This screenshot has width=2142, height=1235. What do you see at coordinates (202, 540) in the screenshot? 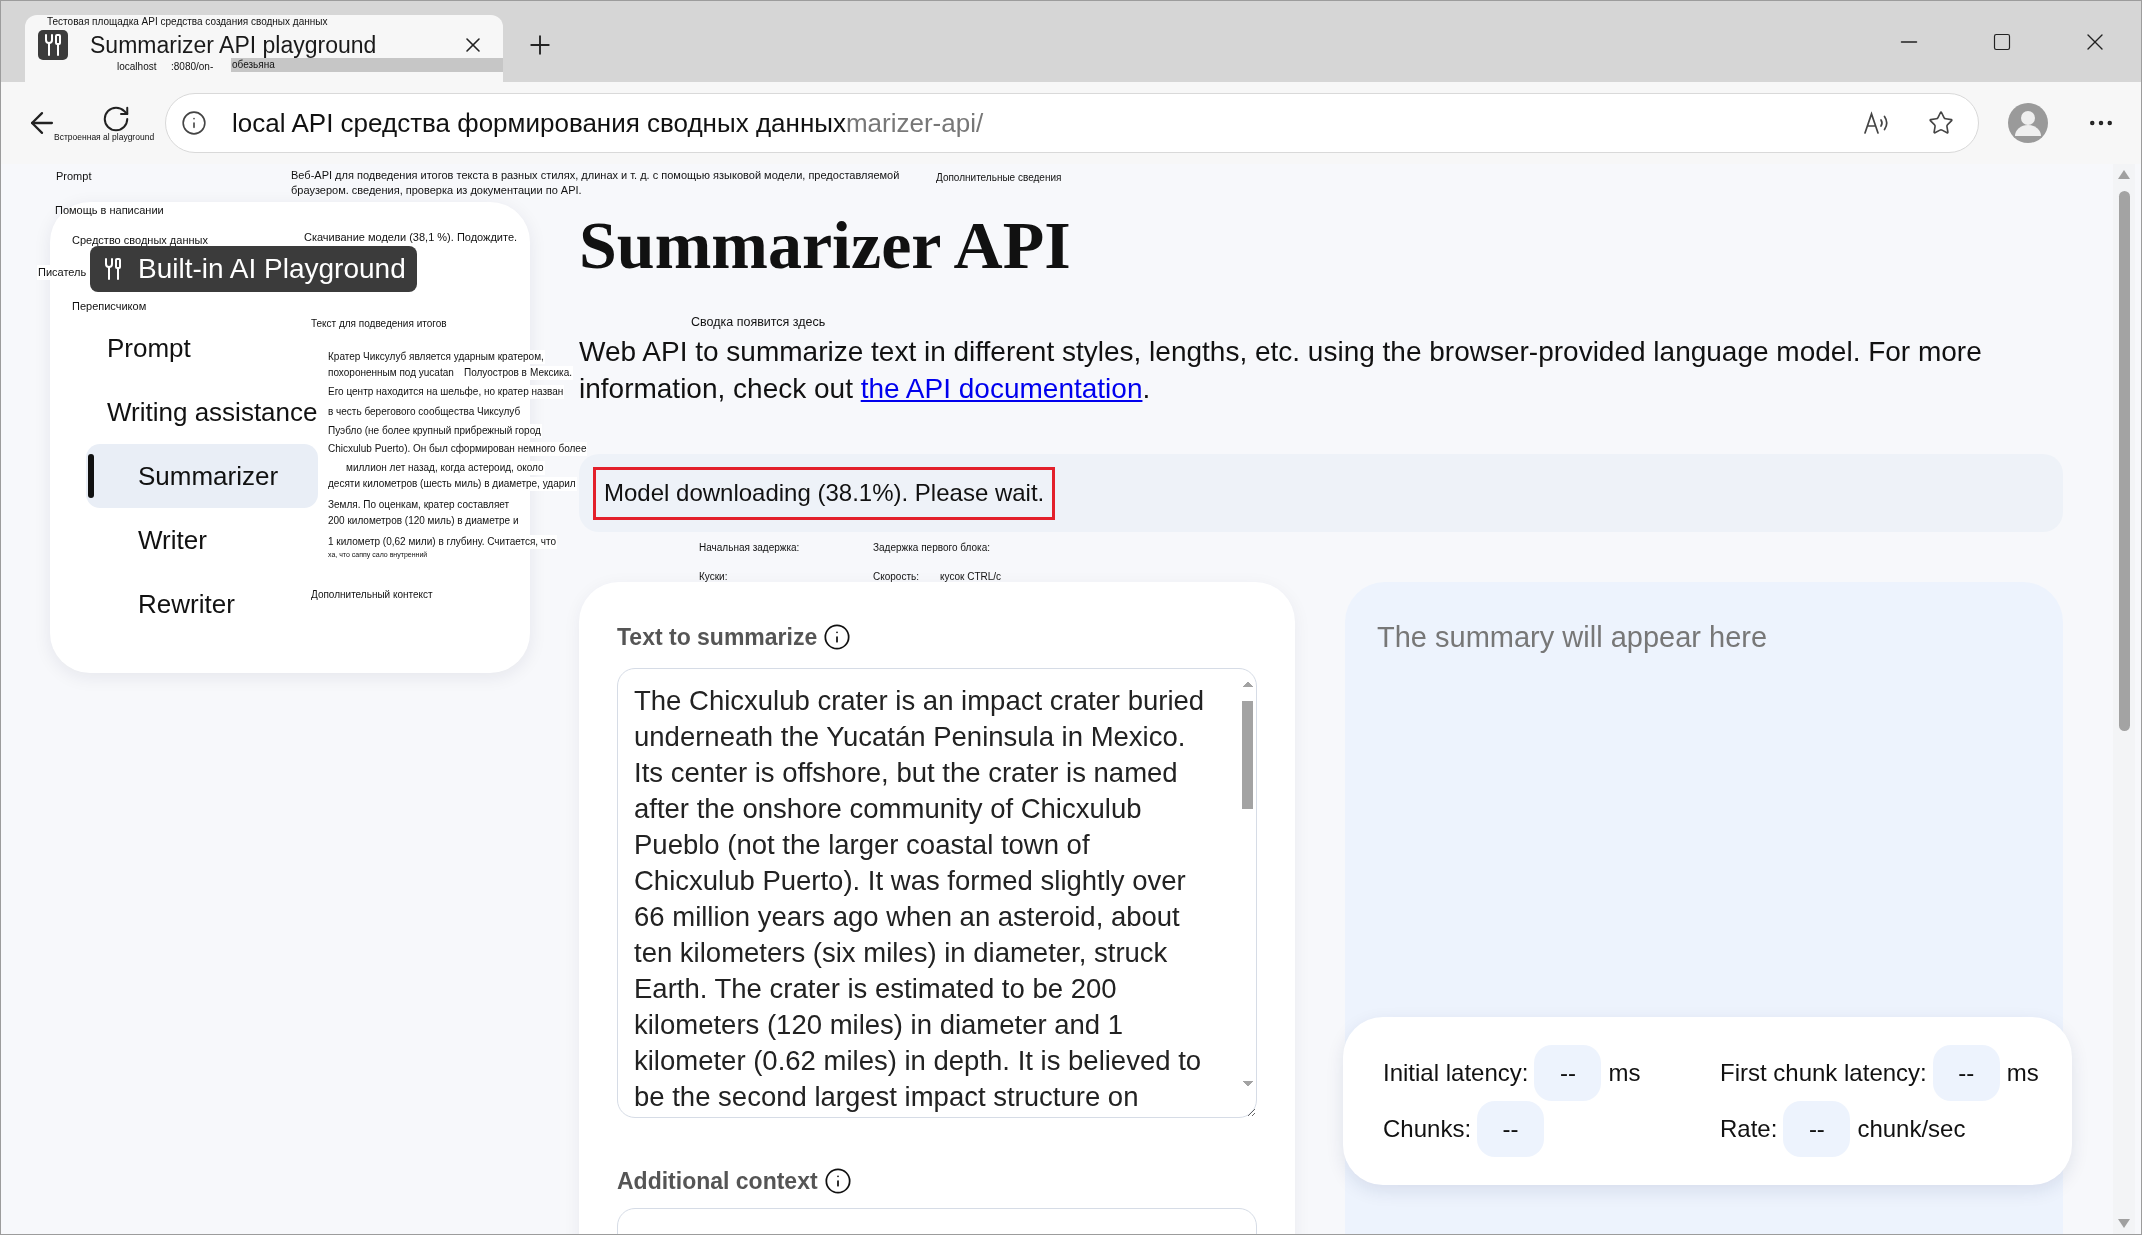
I see `nav-link: Writer` at bounding box center [202, 540].